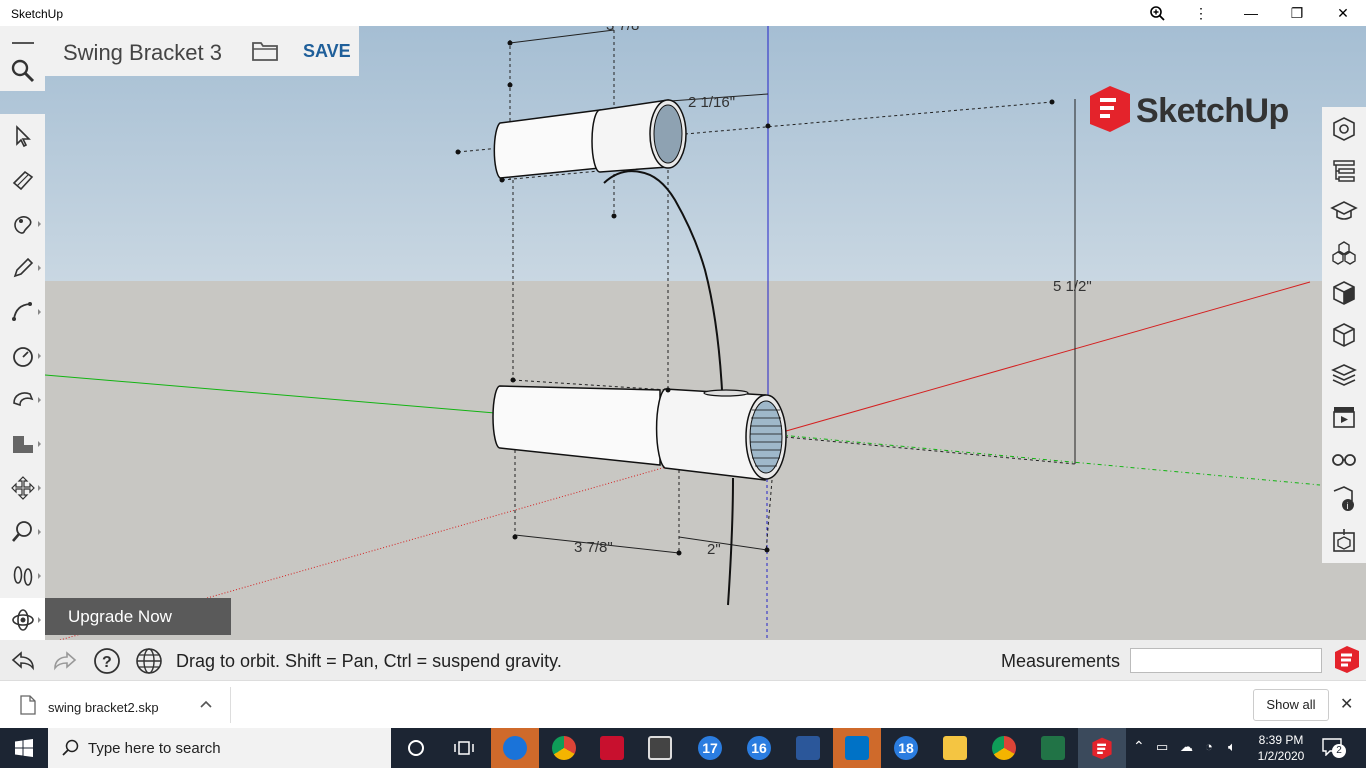 The image size is (1366, 768). What do you see at coordinates (1344, 129) in the screenshot?
I see `entity-info-icon` at bounding box center [1344, 129].